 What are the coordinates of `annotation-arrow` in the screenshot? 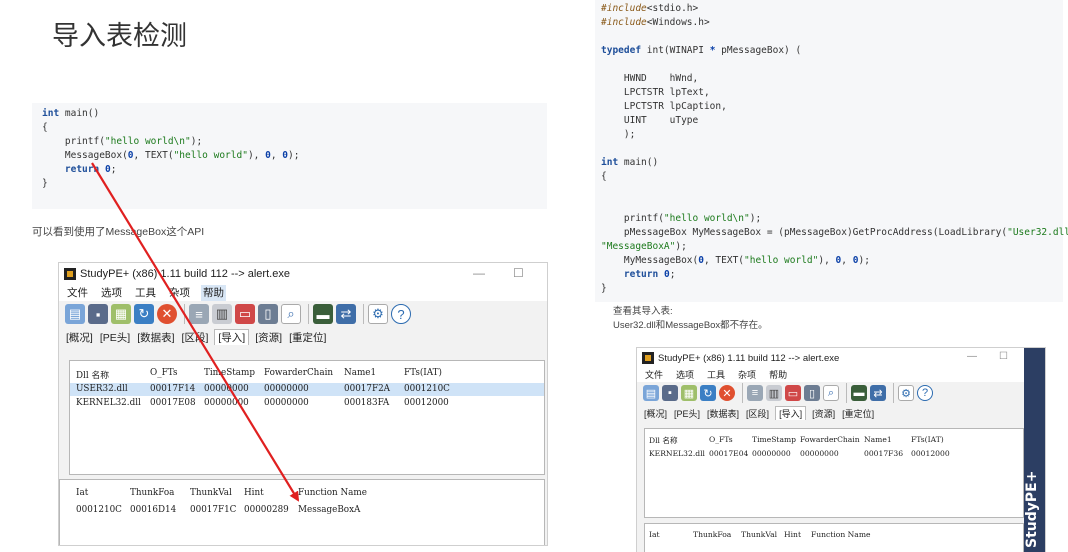 It's located at (195, 332).